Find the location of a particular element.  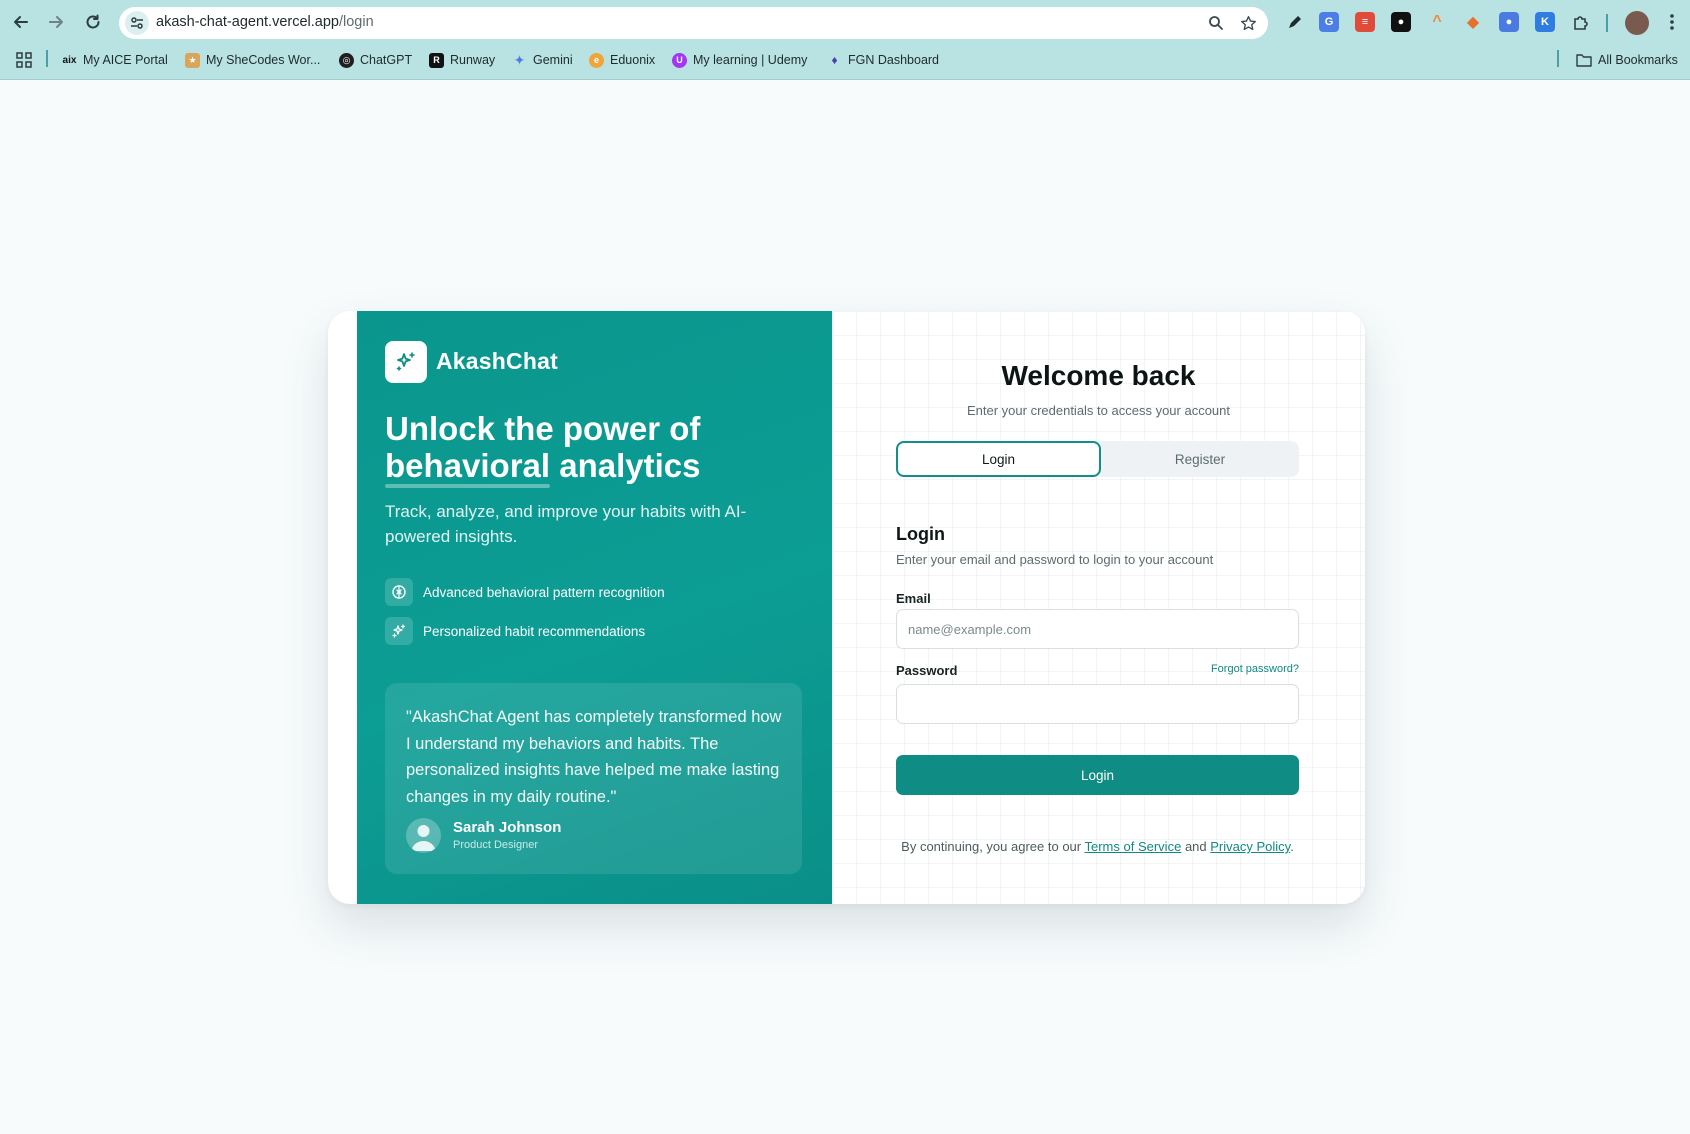

fox-icon: ◆ is located at coordinates (1473, 22).